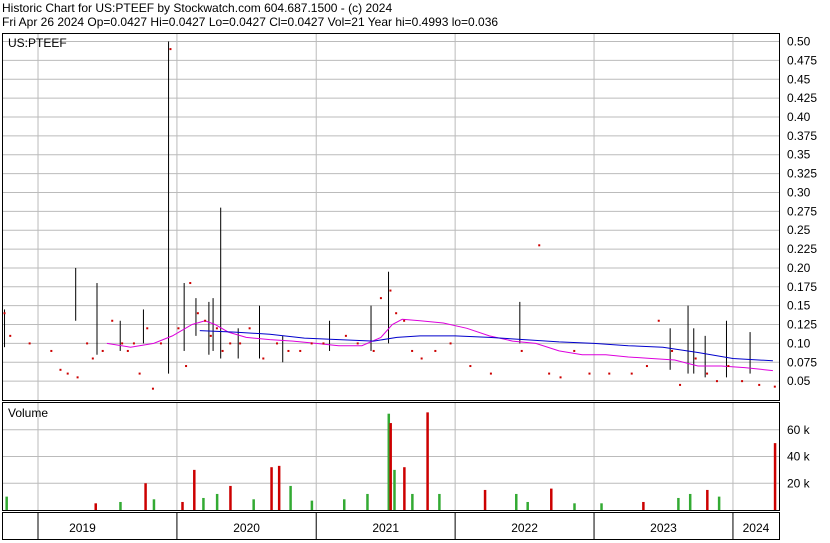 The height and width of the screenshot is (543, 830). I want to click on price-tick-label: 0.05, so click(799, 381).